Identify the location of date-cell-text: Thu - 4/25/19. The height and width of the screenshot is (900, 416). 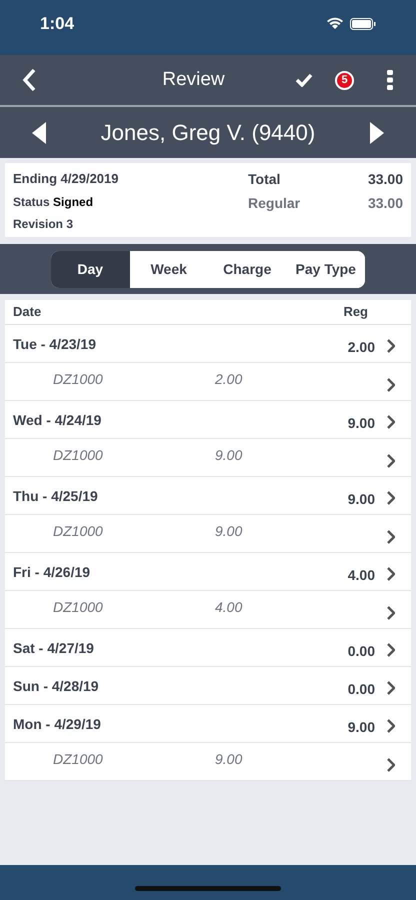
(56, 496).